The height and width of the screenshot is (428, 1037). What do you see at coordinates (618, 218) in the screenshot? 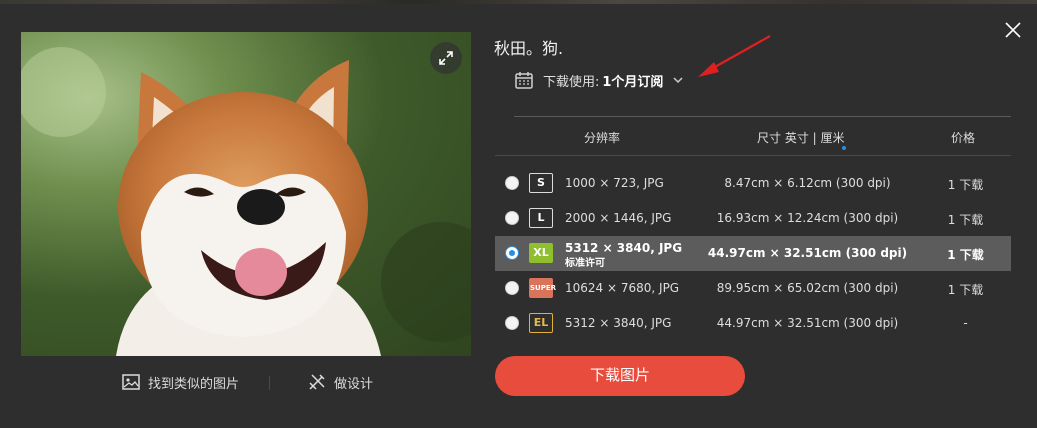
I see `resolution-text: 2000 × 1446, JPG` at bounding box center [618, 218].